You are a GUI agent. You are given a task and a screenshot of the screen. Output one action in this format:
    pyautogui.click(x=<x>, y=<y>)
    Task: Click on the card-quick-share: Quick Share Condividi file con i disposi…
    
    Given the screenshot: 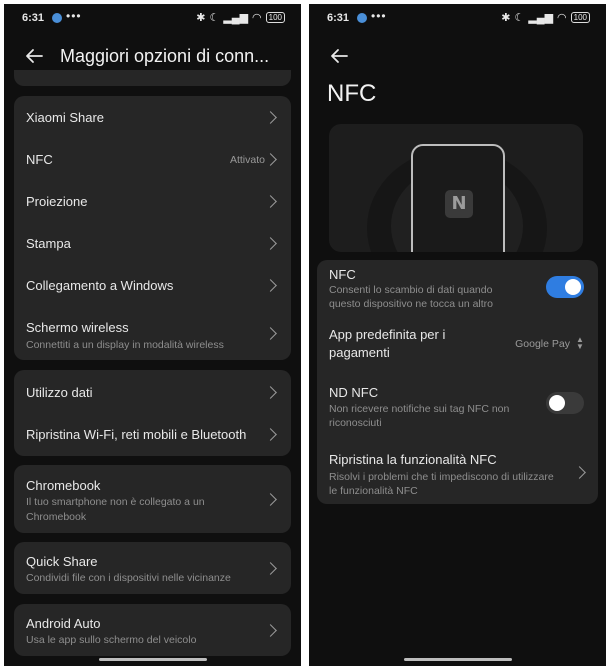 What is the action you would take?
    pyautogui.click(x=152, y=568)
    